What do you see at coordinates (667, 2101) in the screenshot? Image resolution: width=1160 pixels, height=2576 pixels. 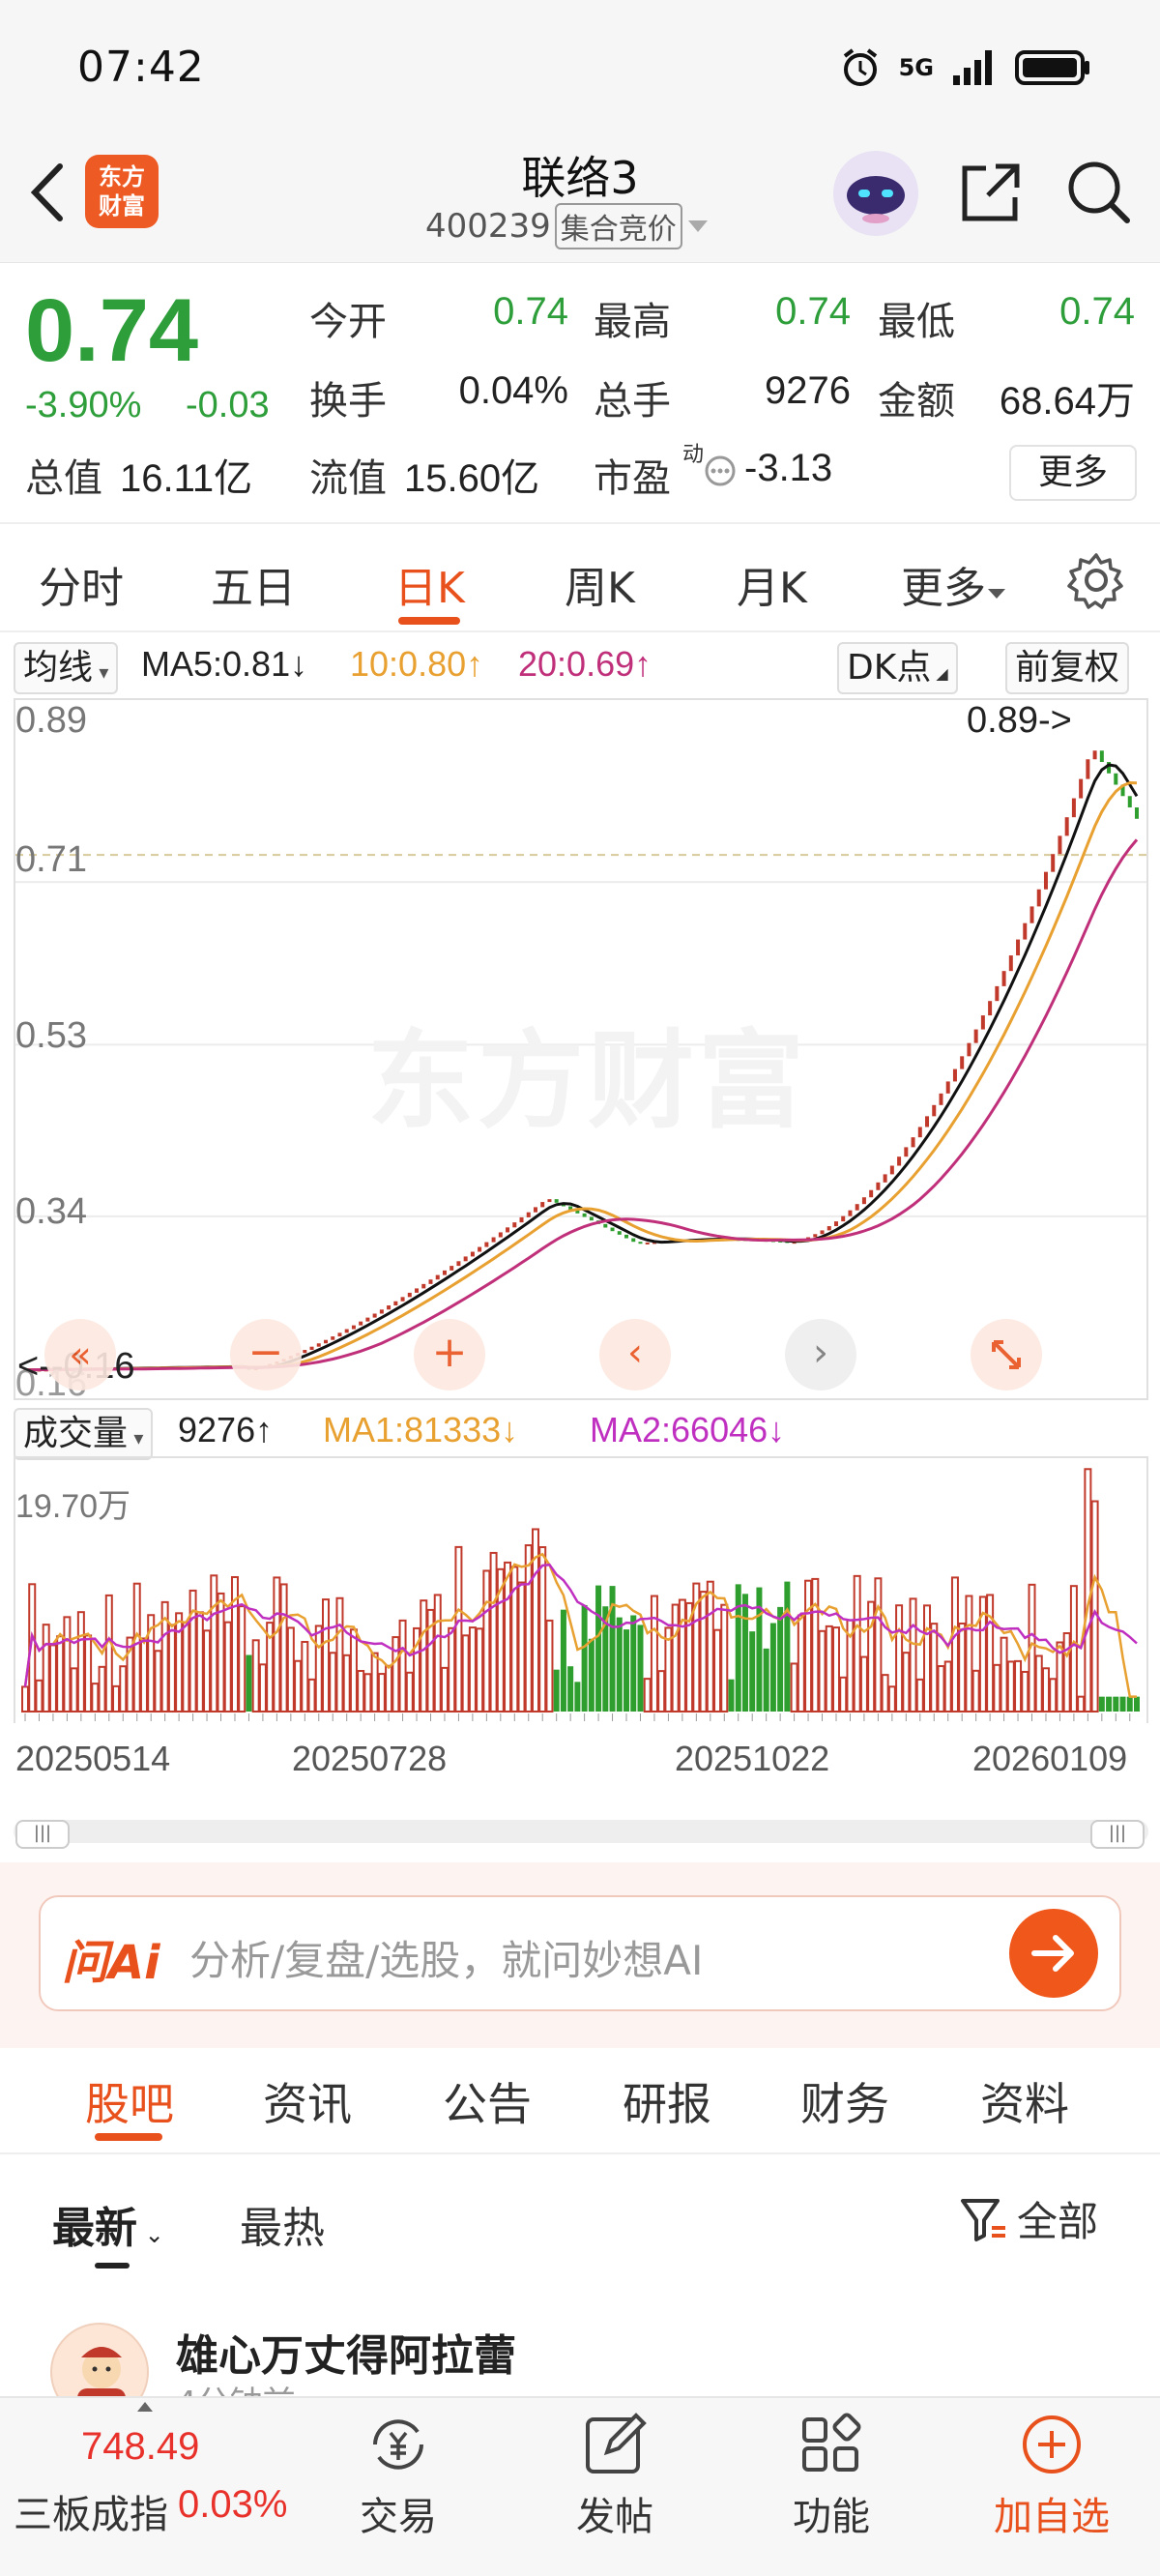 I see `tab-research: 研报` at bounding box center [667, 2101].